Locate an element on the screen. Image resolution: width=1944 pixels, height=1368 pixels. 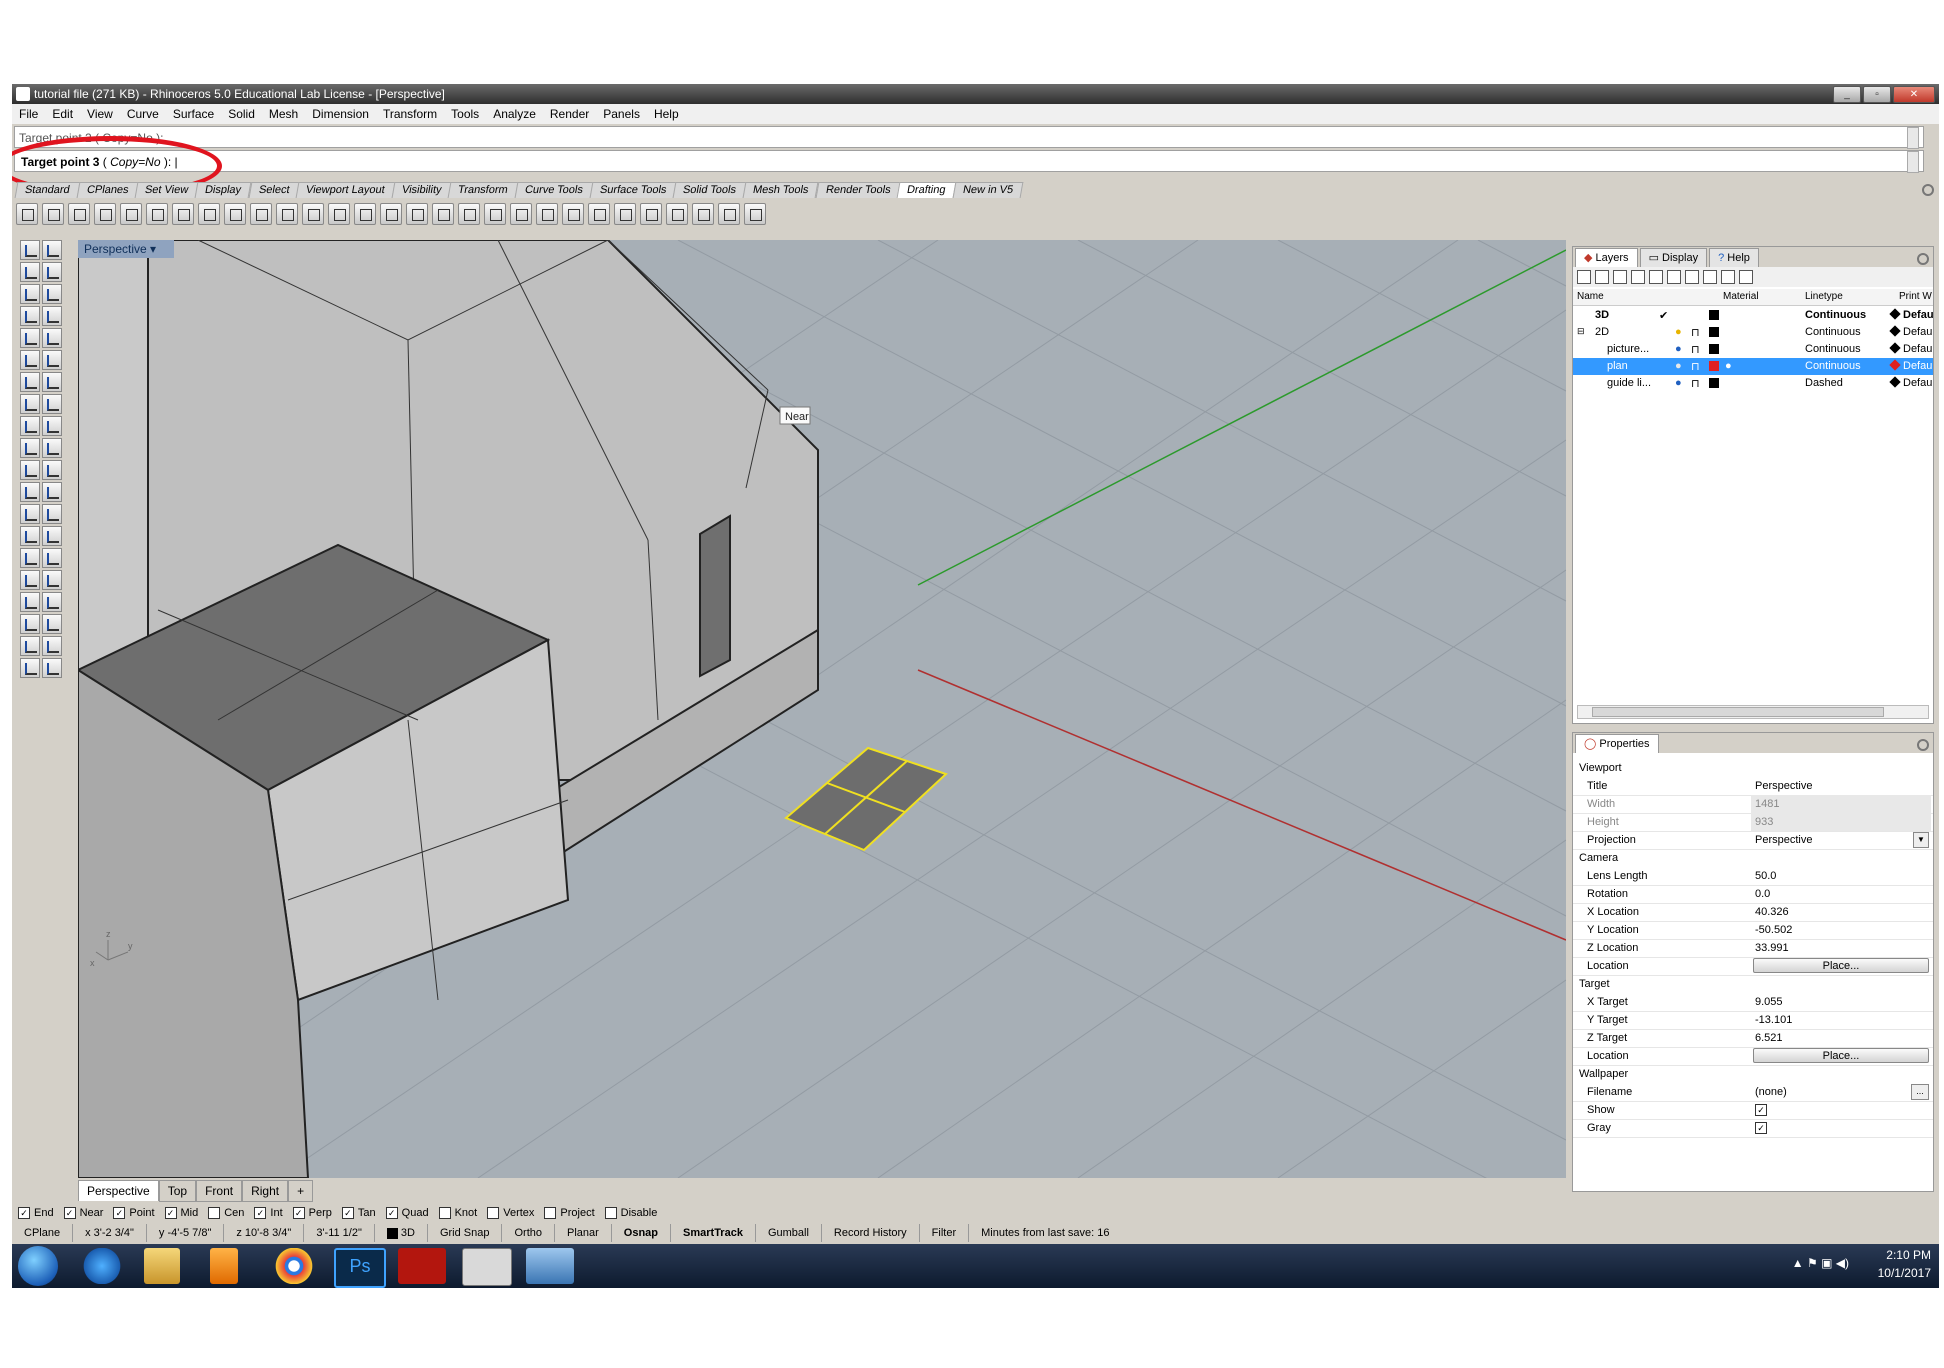
command-line-input: Target point 3 ( Copy=No ): | is located at coordinates (969, 161).